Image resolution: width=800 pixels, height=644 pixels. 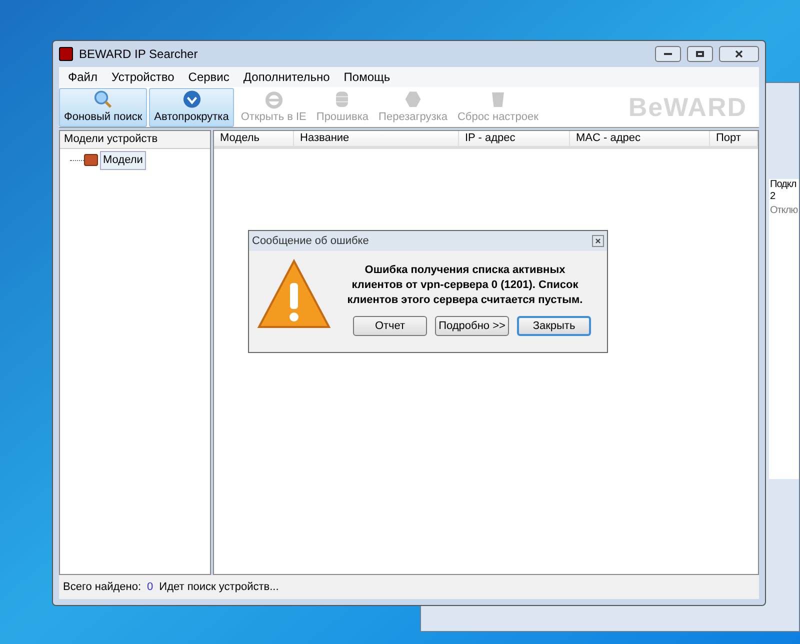 I want to click on menu-item: Сервис, so click(x=208, y=77).